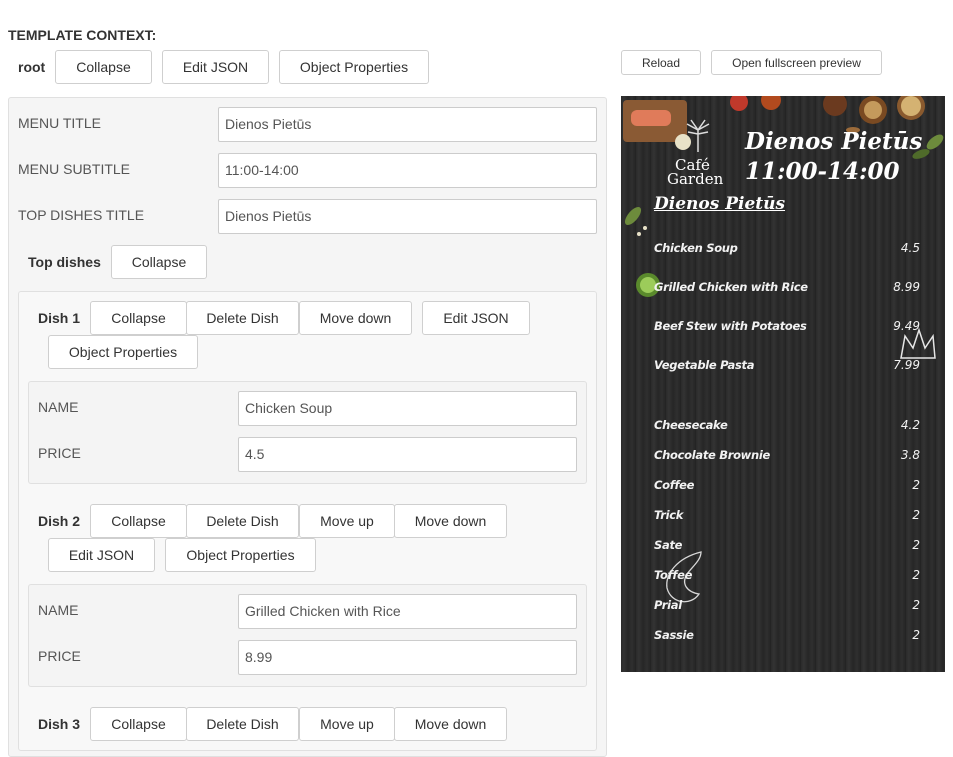  What do you see at coordinates (407, 170) in the screenshot?
I see `menu-subtitle-input: 11:00-14:00` at bounding box center [407, 170].